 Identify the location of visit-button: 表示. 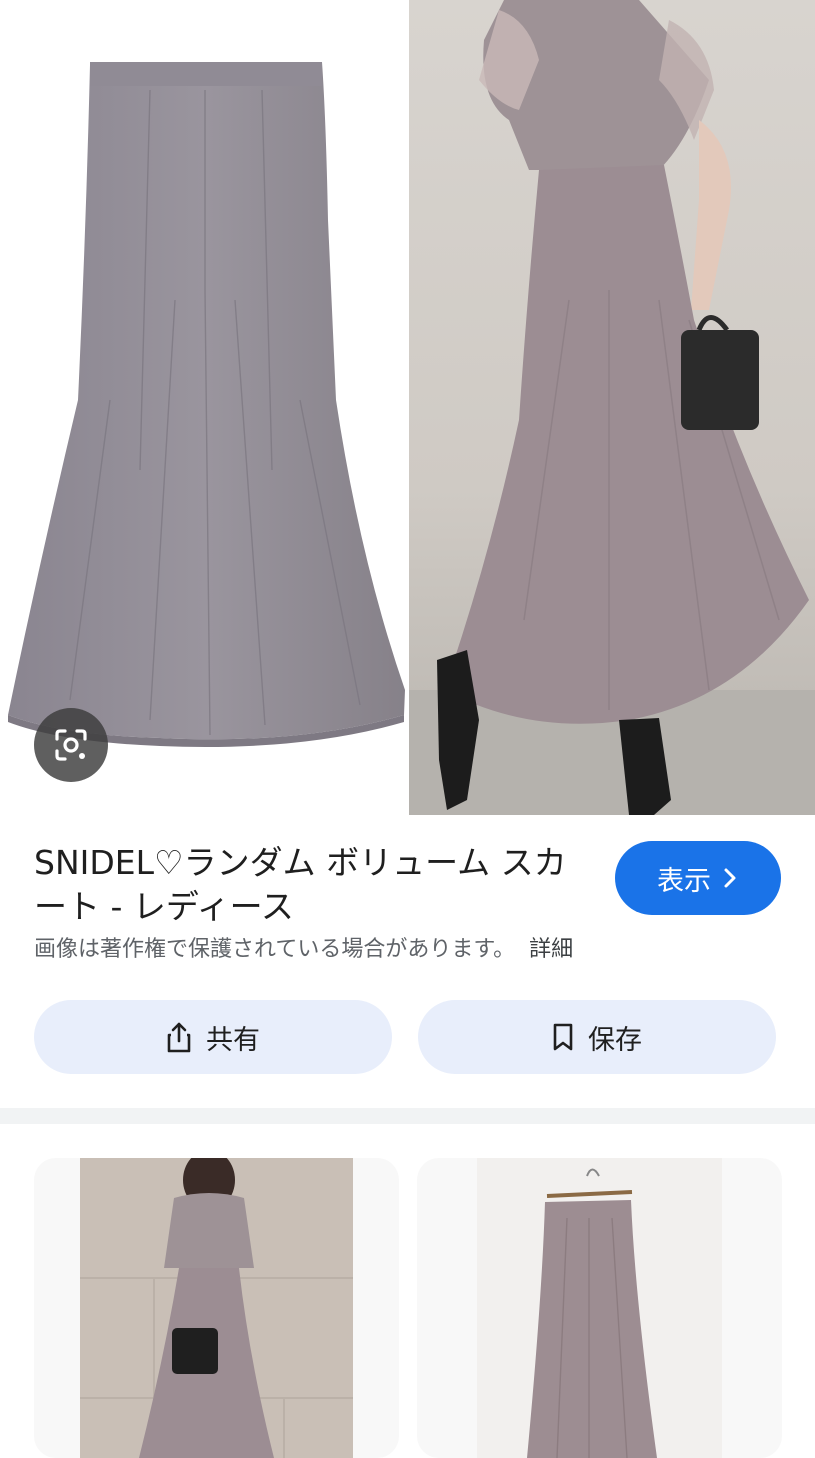
(698, 878).